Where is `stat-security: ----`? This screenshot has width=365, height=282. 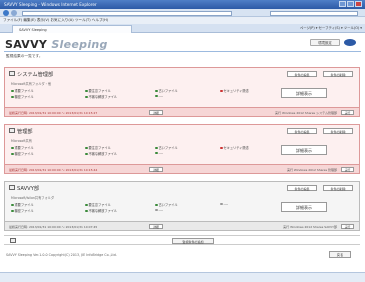
stat-security: ---- is located at coordinates (224, 204).